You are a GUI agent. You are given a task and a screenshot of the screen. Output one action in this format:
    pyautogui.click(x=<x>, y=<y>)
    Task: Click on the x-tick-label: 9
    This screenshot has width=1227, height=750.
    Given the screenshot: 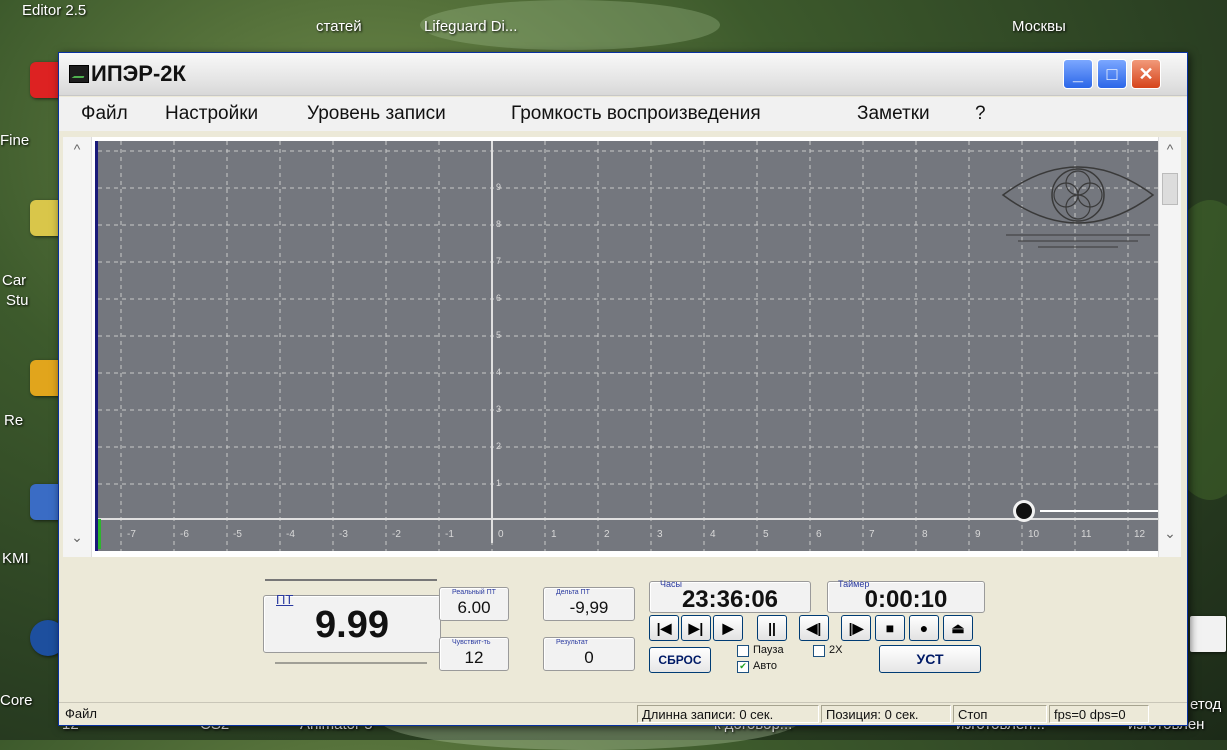 What is the action you would take?
    pyautogui.click(x=978, y=534)
    